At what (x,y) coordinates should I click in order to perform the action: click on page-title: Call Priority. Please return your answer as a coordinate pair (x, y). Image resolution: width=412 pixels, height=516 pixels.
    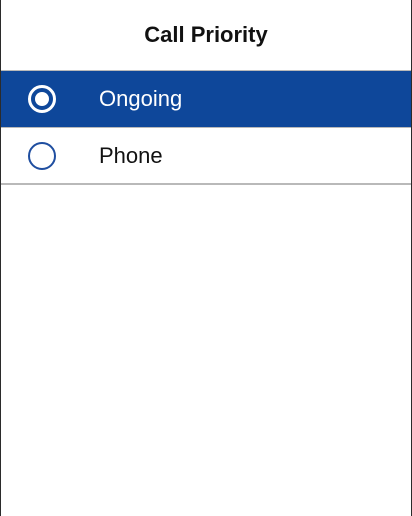
    Looking at the image, I should click on (206, 34).